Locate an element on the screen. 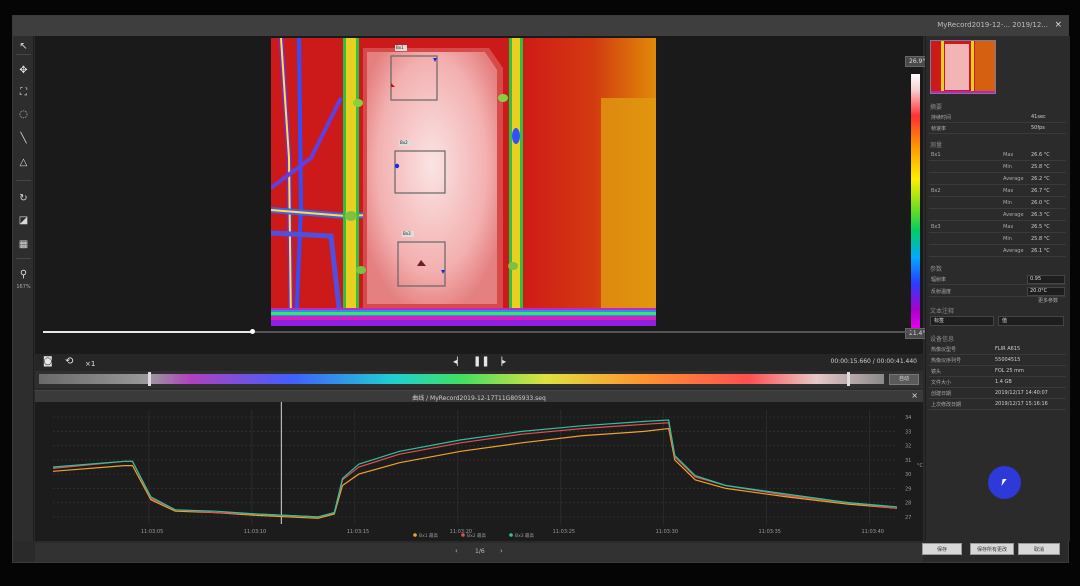  thumbnail-preview is located at coordinates (963, 67).